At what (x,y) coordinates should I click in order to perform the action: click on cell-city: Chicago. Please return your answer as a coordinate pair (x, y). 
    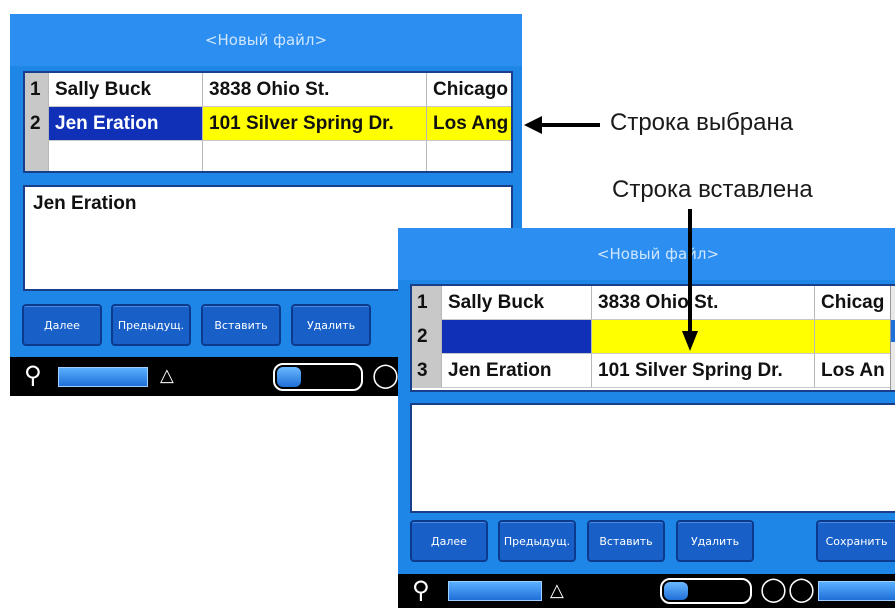
    Looking at the image, I should click on (469, 90).